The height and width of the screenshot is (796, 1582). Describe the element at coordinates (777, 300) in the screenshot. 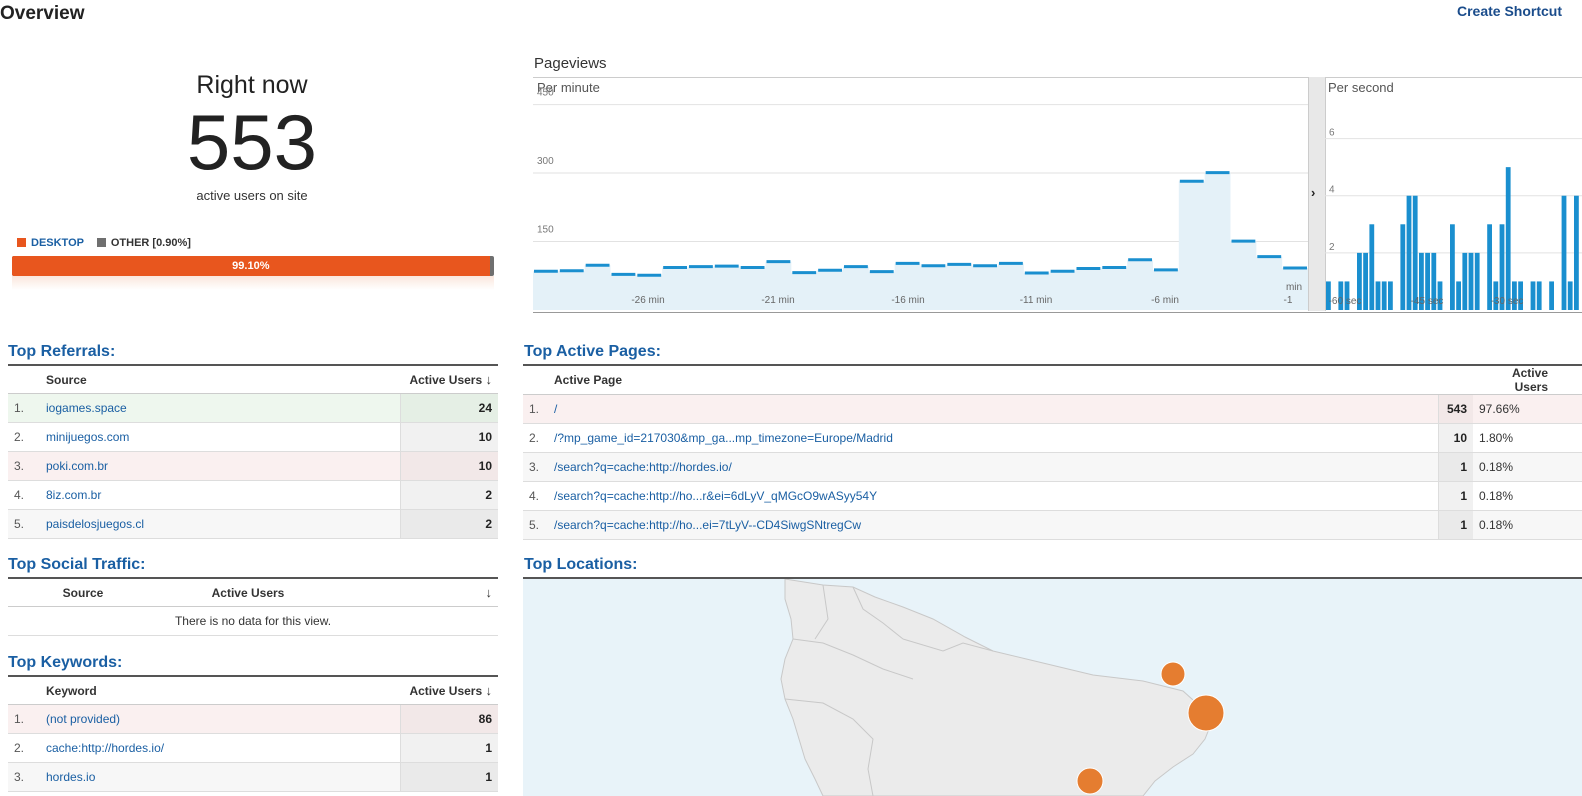

I see `x-tick-label: -21 min` at that location.